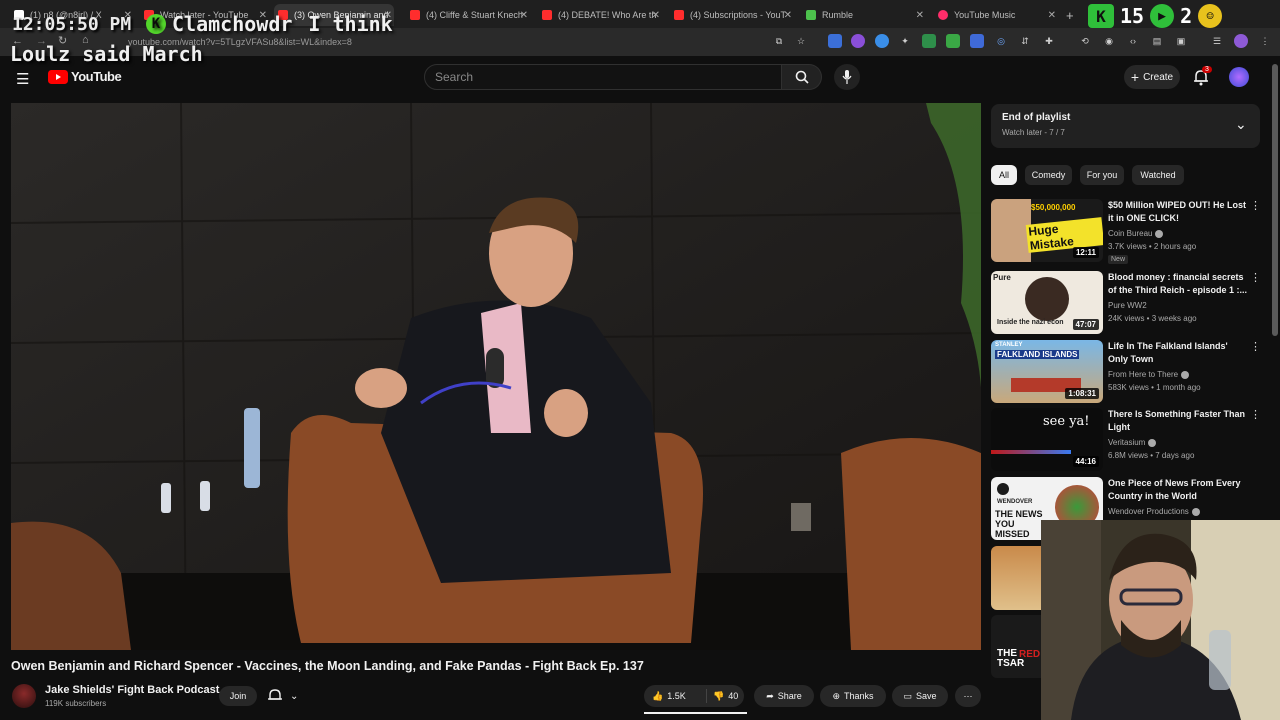 This screenshot has width=1280, height=720. I want to click on channel-label: Wendover Productions, so click(1148, 511).